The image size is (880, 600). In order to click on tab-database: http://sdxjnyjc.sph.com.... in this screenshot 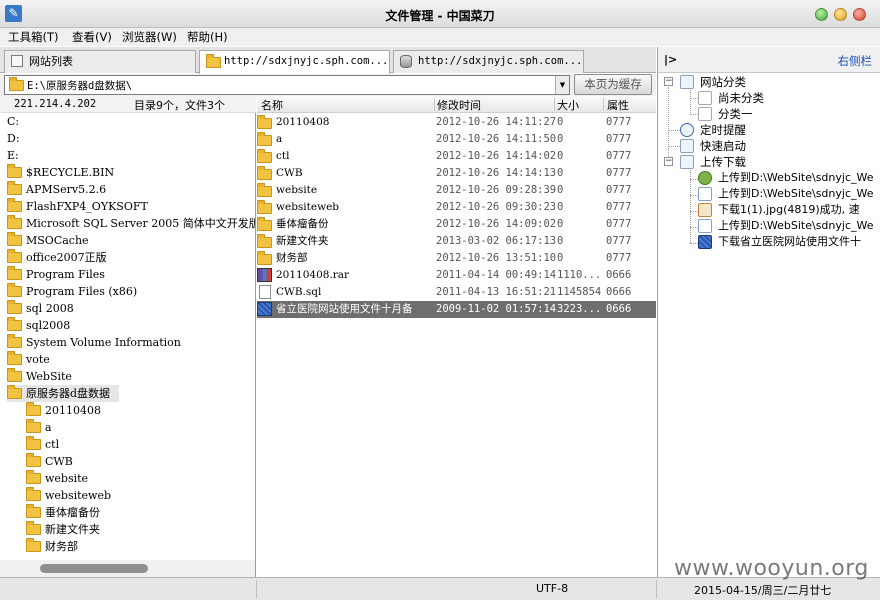, I will do `click(488, 61)`.